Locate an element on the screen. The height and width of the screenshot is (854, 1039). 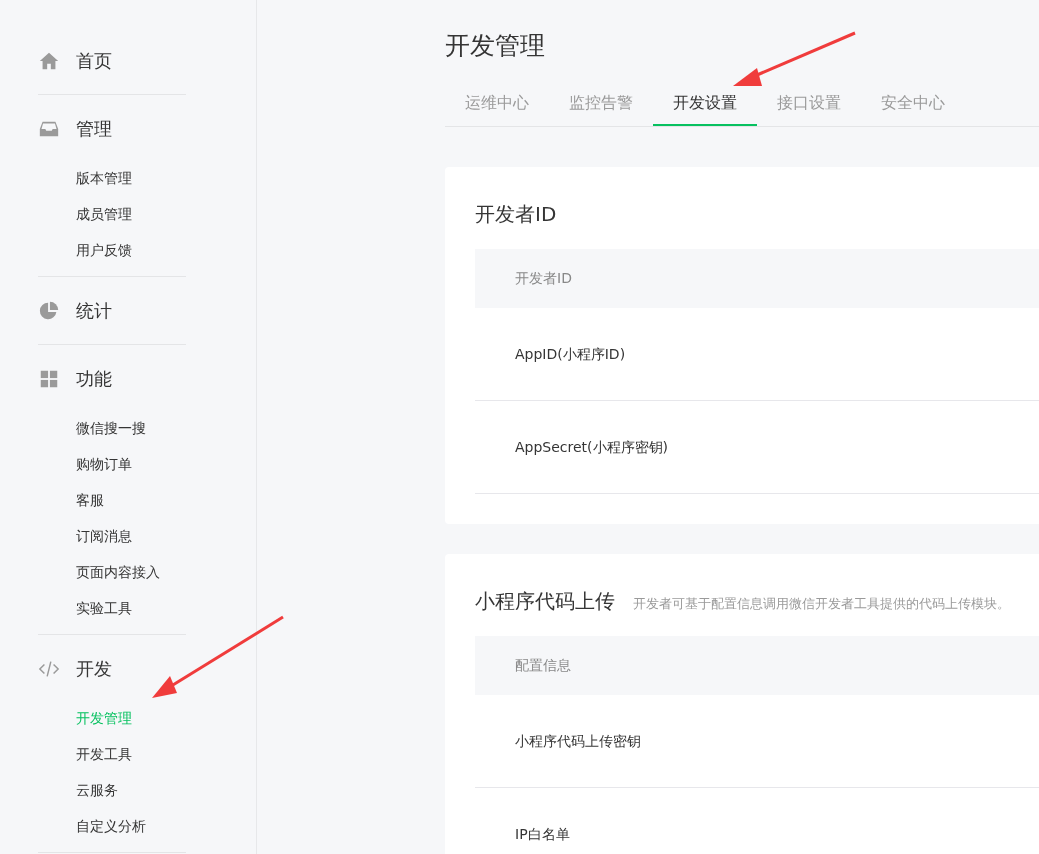
sidebar-item: 自定义分析 is located at coordinates (131, 826).